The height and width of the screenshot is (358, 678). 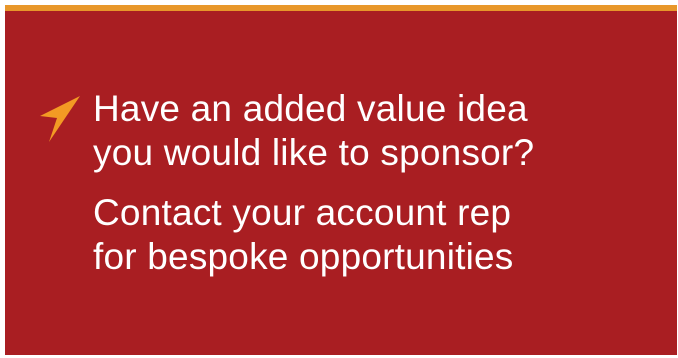 What do you see at coordinates (314, 152) in the screenshot?
I see `headline-line-2: you would like to sponsor?` at bounding box center [314, 152].